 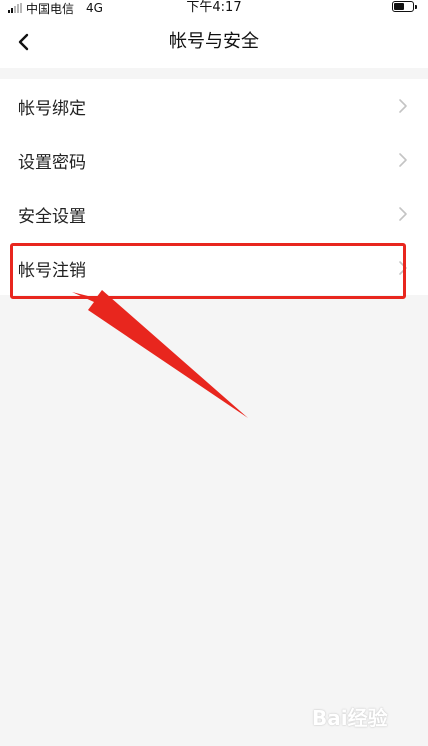 What do you see at coordinates (52, 108) in the screenshot?
I see `menu-item-label: 帐号绑定` at bounding box center [52, 108].